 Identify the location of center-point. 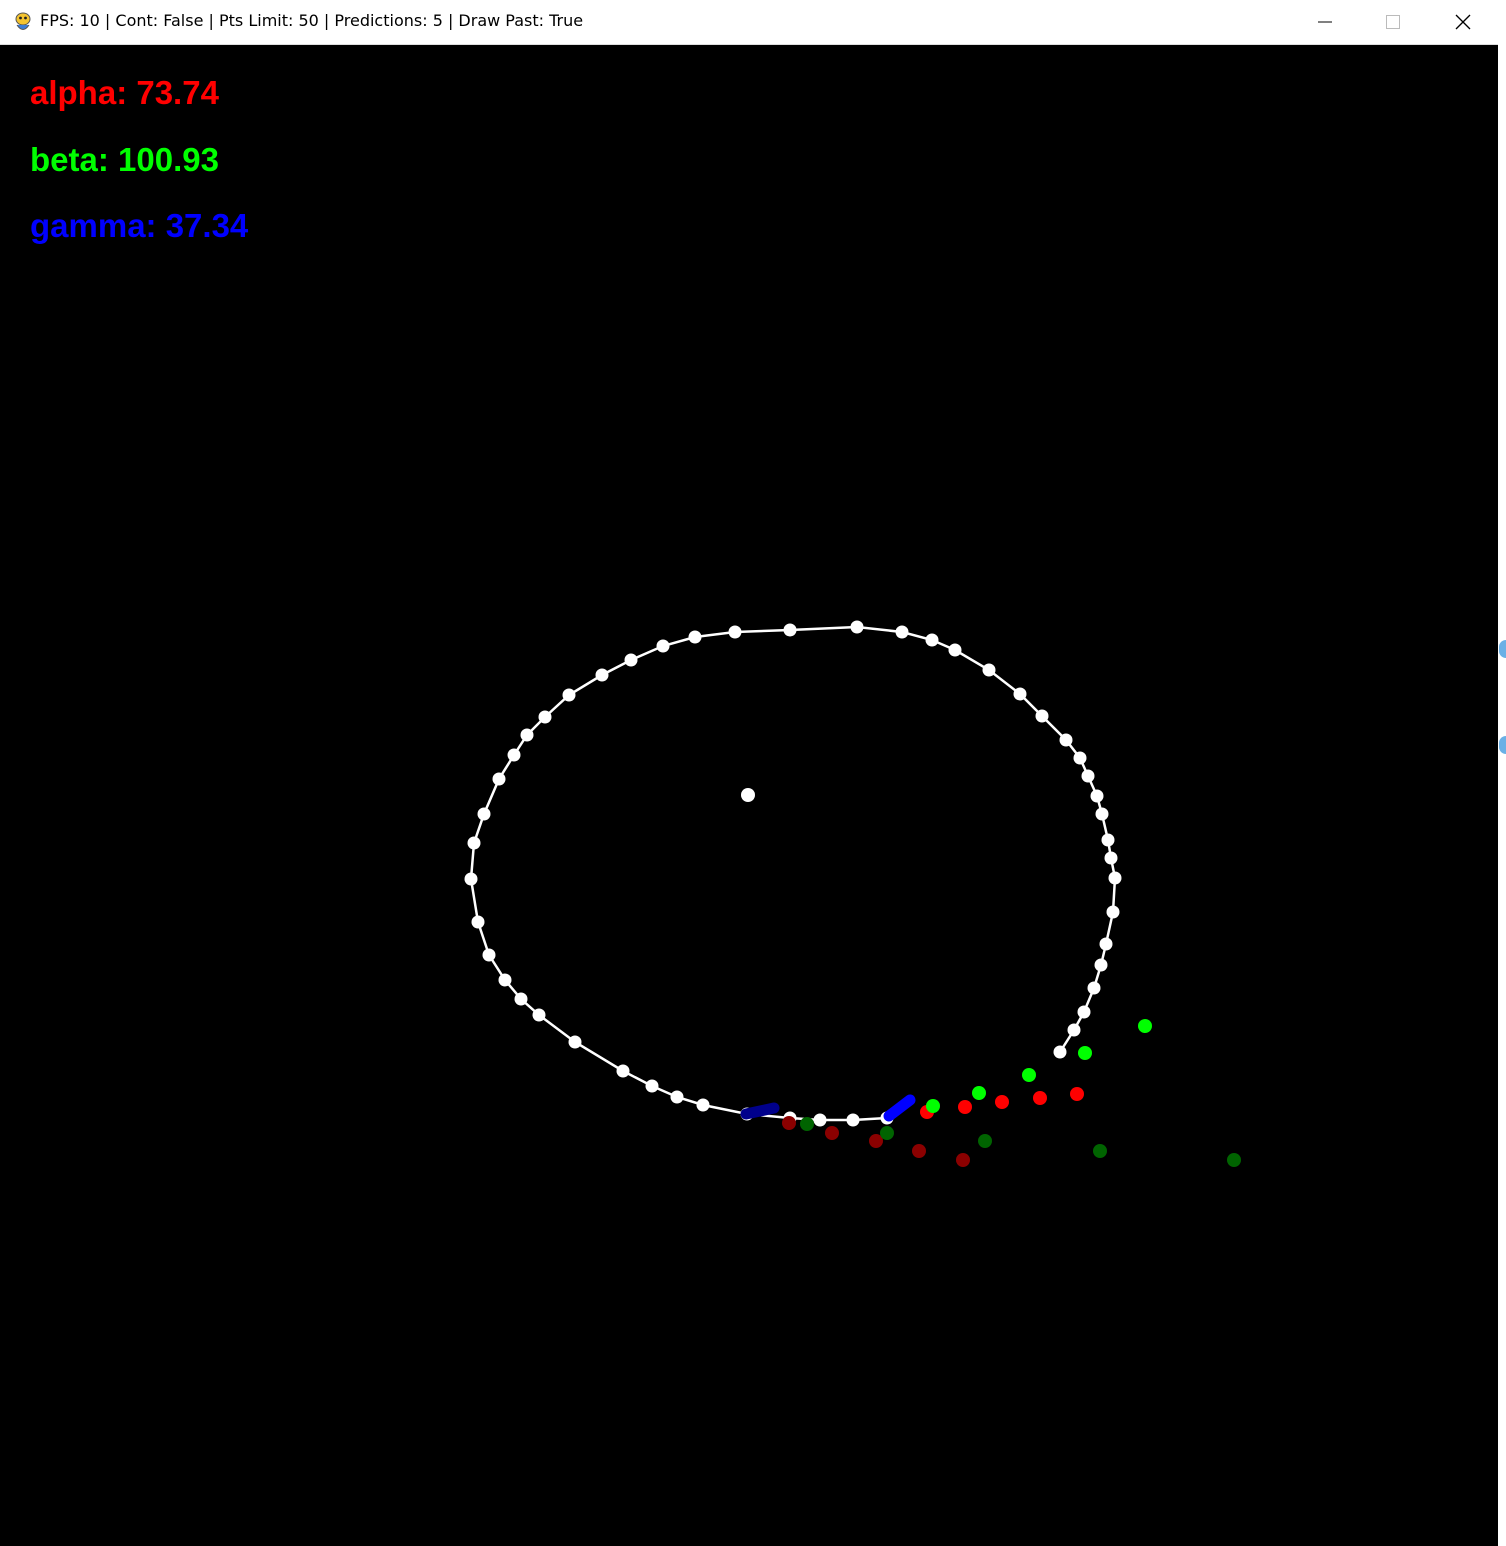
(748, 795).